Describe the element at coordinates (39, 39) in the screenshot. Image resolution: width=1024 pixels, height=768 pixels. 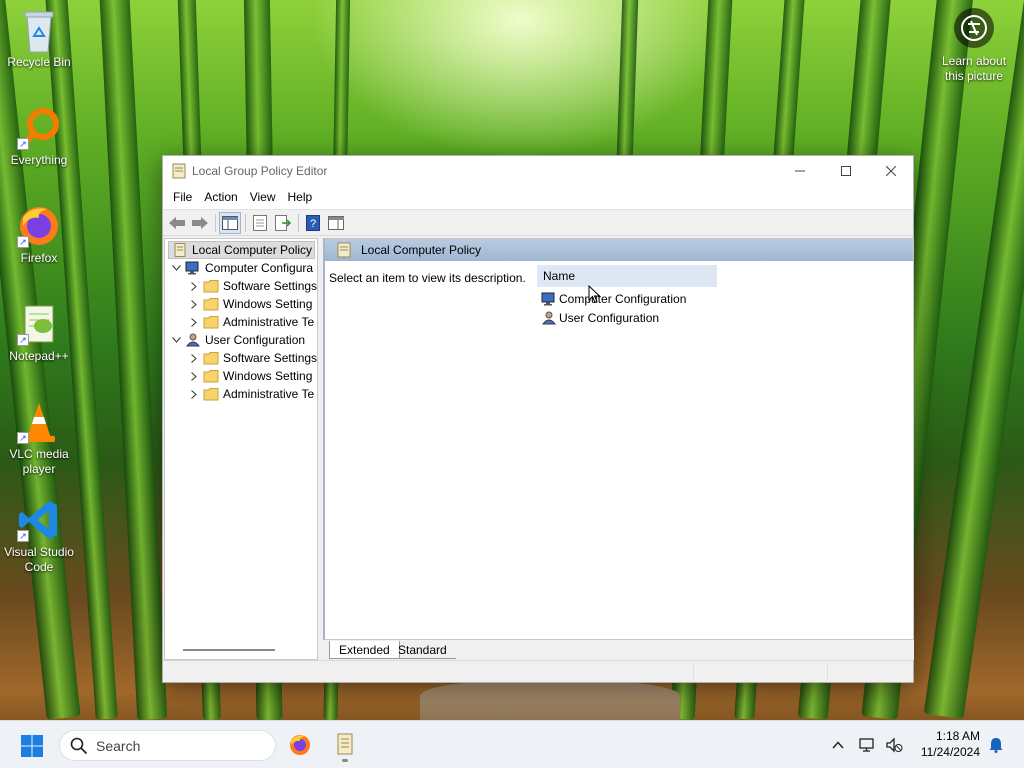
I see `desktop-icon-recycle-bin: Recycle Bin` at that location.